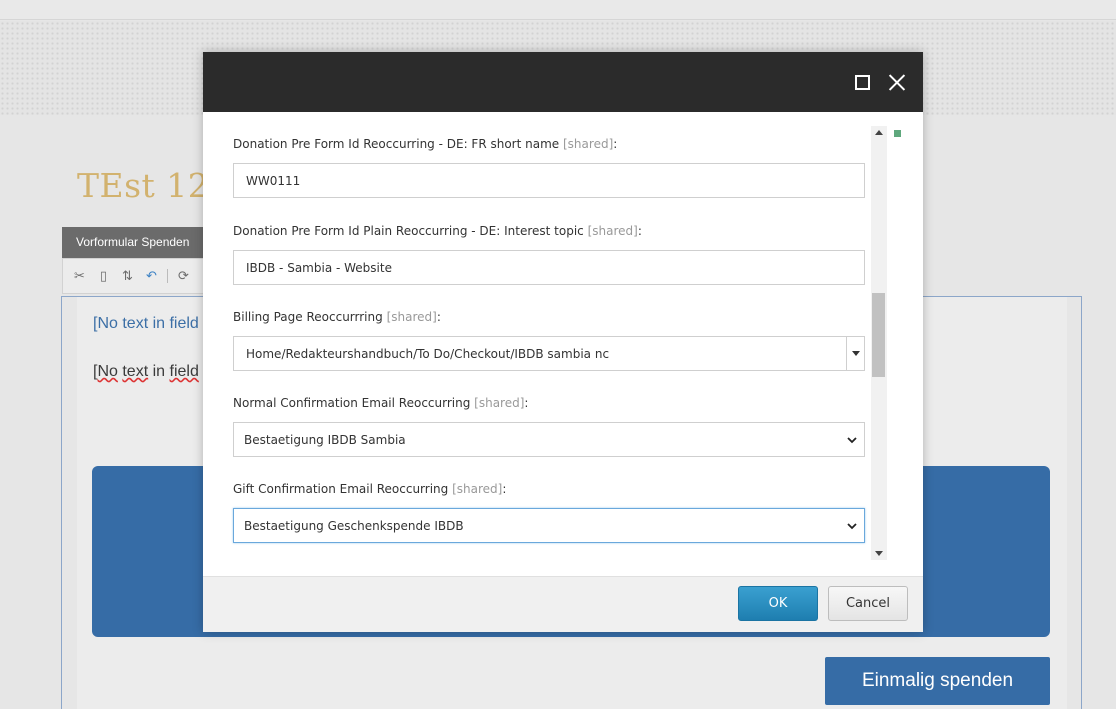  I want to click on dialog-scrollbar, so click(879, 343).